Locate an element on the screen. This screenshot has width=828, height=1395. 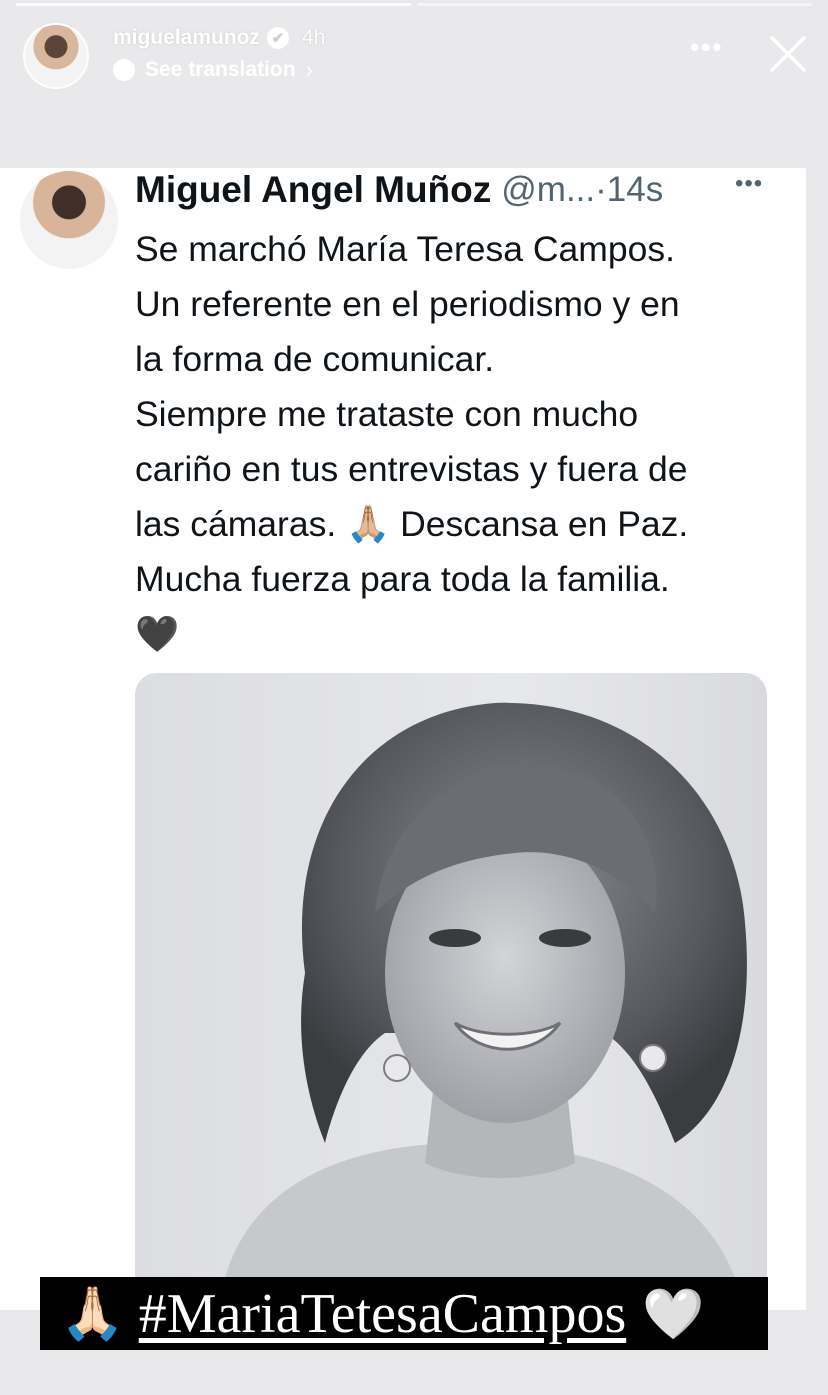
hashtag-link: #MariaTetesaCampos is located at coordinates (382, 1314).